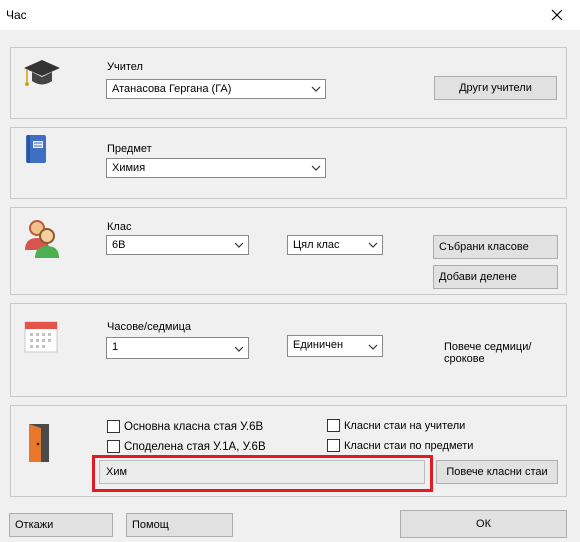 The width and height of the screenshot is (580, 542). I want to click on users-icon, so click(42, 239).